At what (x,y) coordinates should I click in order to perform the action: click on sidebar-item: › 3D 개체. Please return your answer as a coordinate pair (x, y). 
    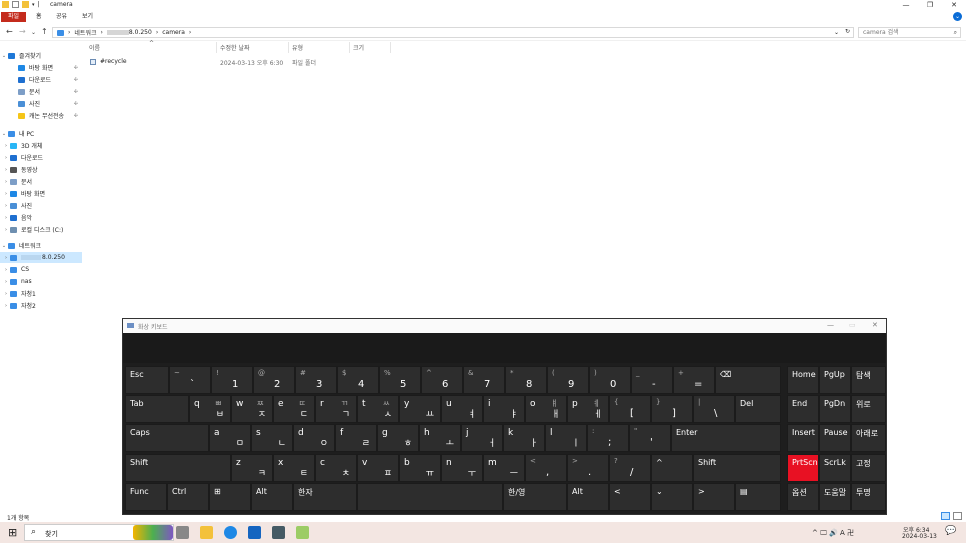
    Looking at the image, I should click on (41, 145).